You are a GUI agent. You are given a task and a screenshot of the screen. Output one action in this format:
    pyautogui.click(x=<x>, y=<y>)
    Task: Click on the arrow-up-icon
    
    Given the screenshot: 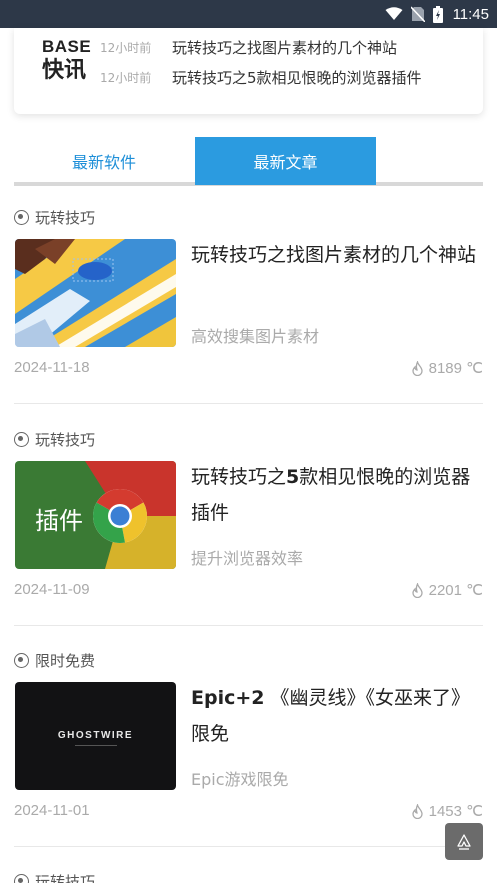 What is the action you would take?
    pyautogui.click(x=464, y=841)
    